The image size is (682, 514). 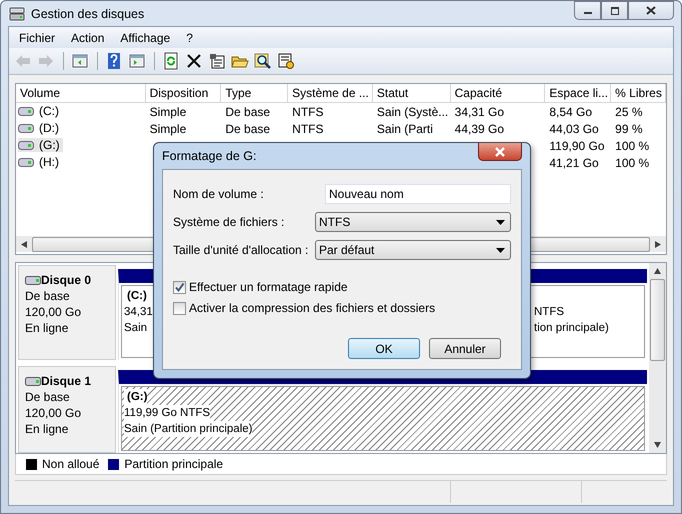 I want to click on column-header: Capacité, so click(x=498, y=93).